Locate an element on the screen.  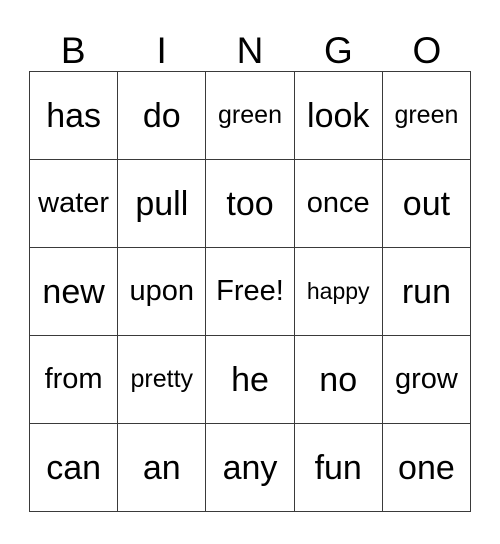
bingo-cell-label: any is located at coordinates (250, 467).